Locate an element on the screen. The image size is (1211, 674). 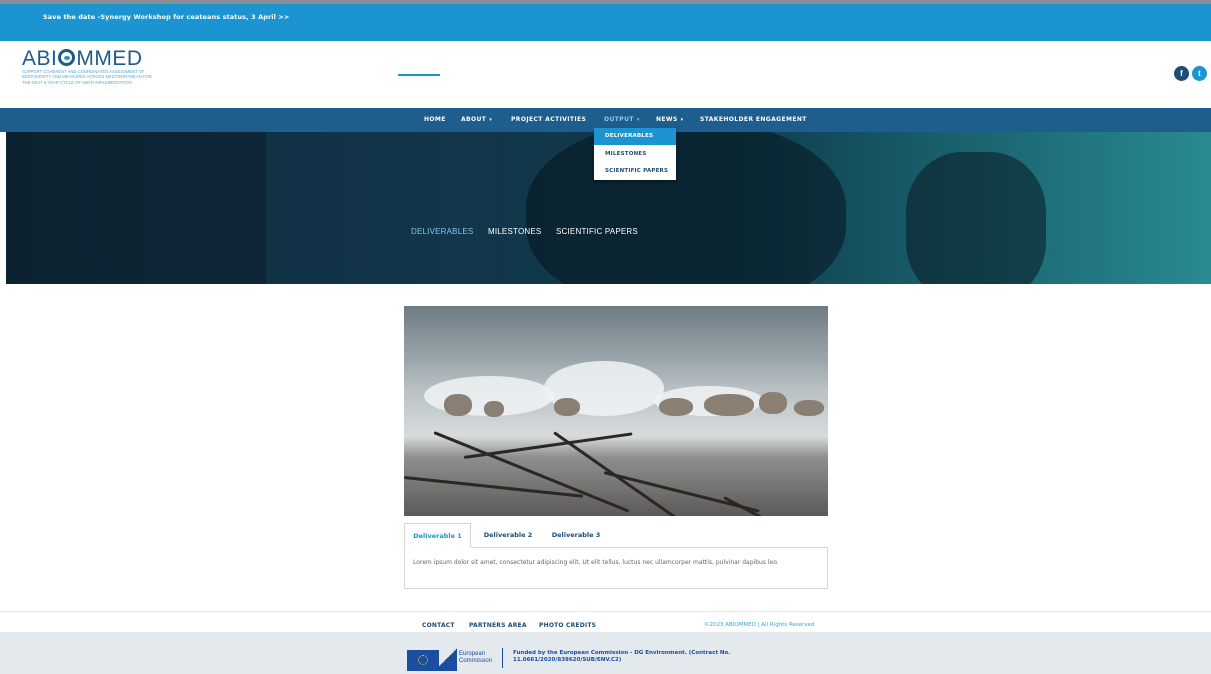
tab-deliverable-2: Deliverable 2 is located at coordinates (508, 535).